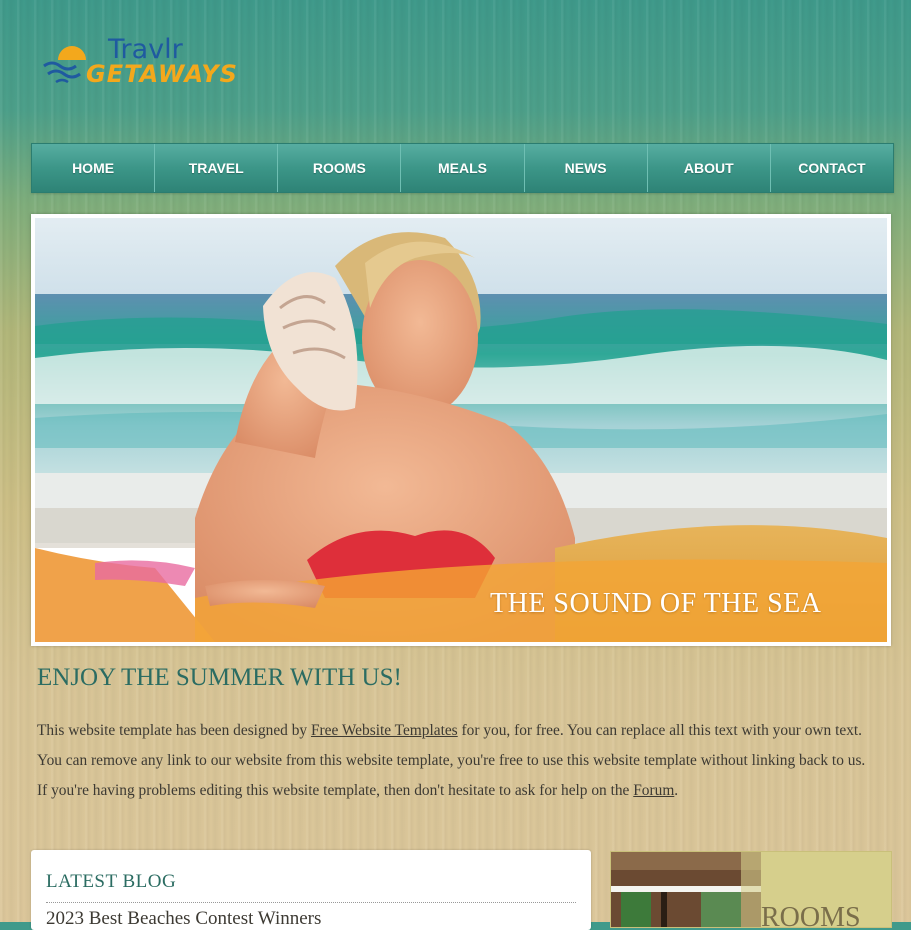 Image resolution: width=911 pixels, height=930 pixels. What do you see at coordinates (384, 730) in the screenshot?
I see `free-website-templates-link: Free Website Templates` at bounding box center [384, 730].